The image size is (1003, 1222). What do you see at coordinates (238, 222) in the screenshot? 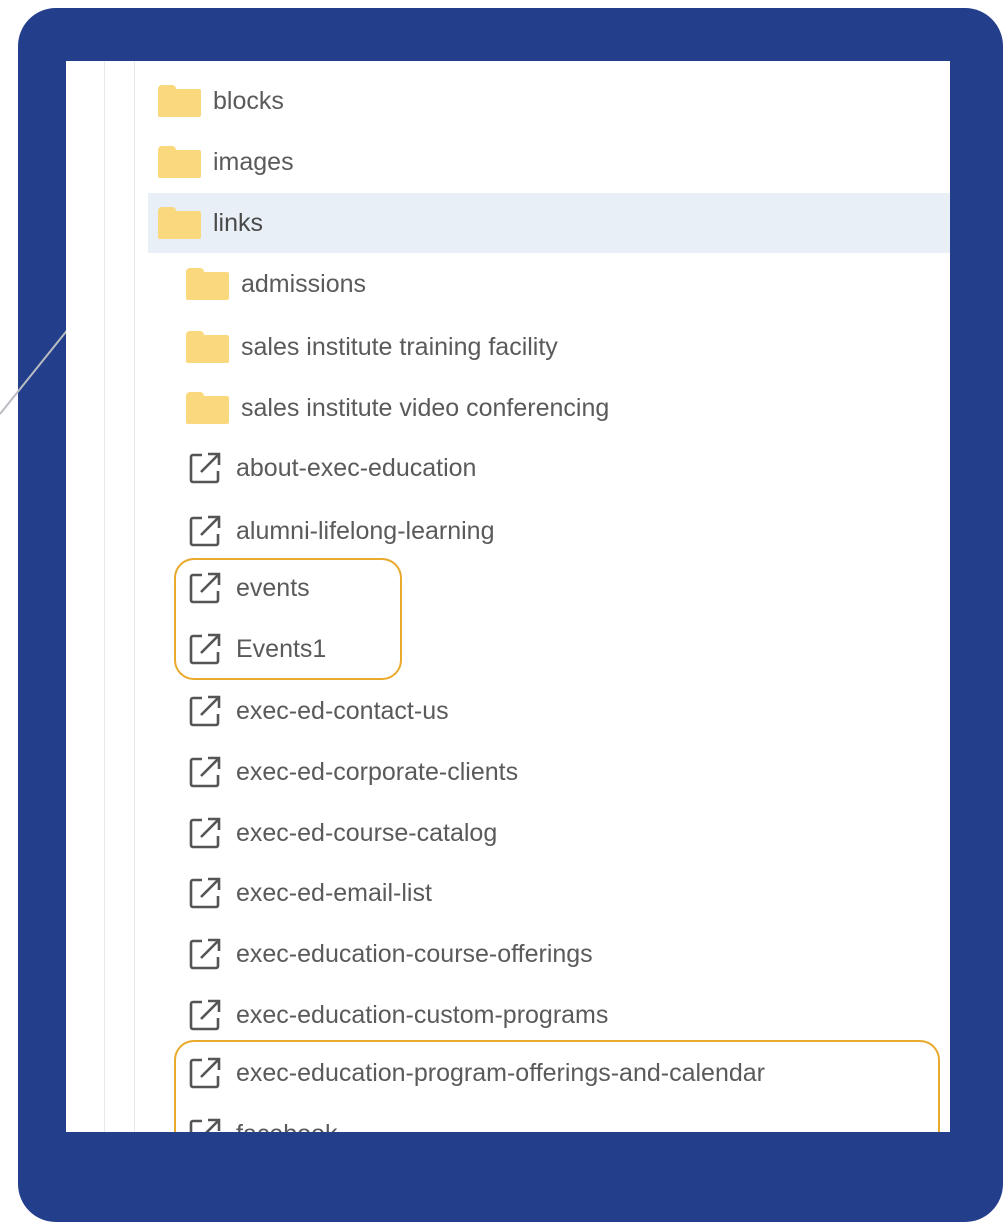
I see `tree-item-label: links` at bounding box center [238, 222].